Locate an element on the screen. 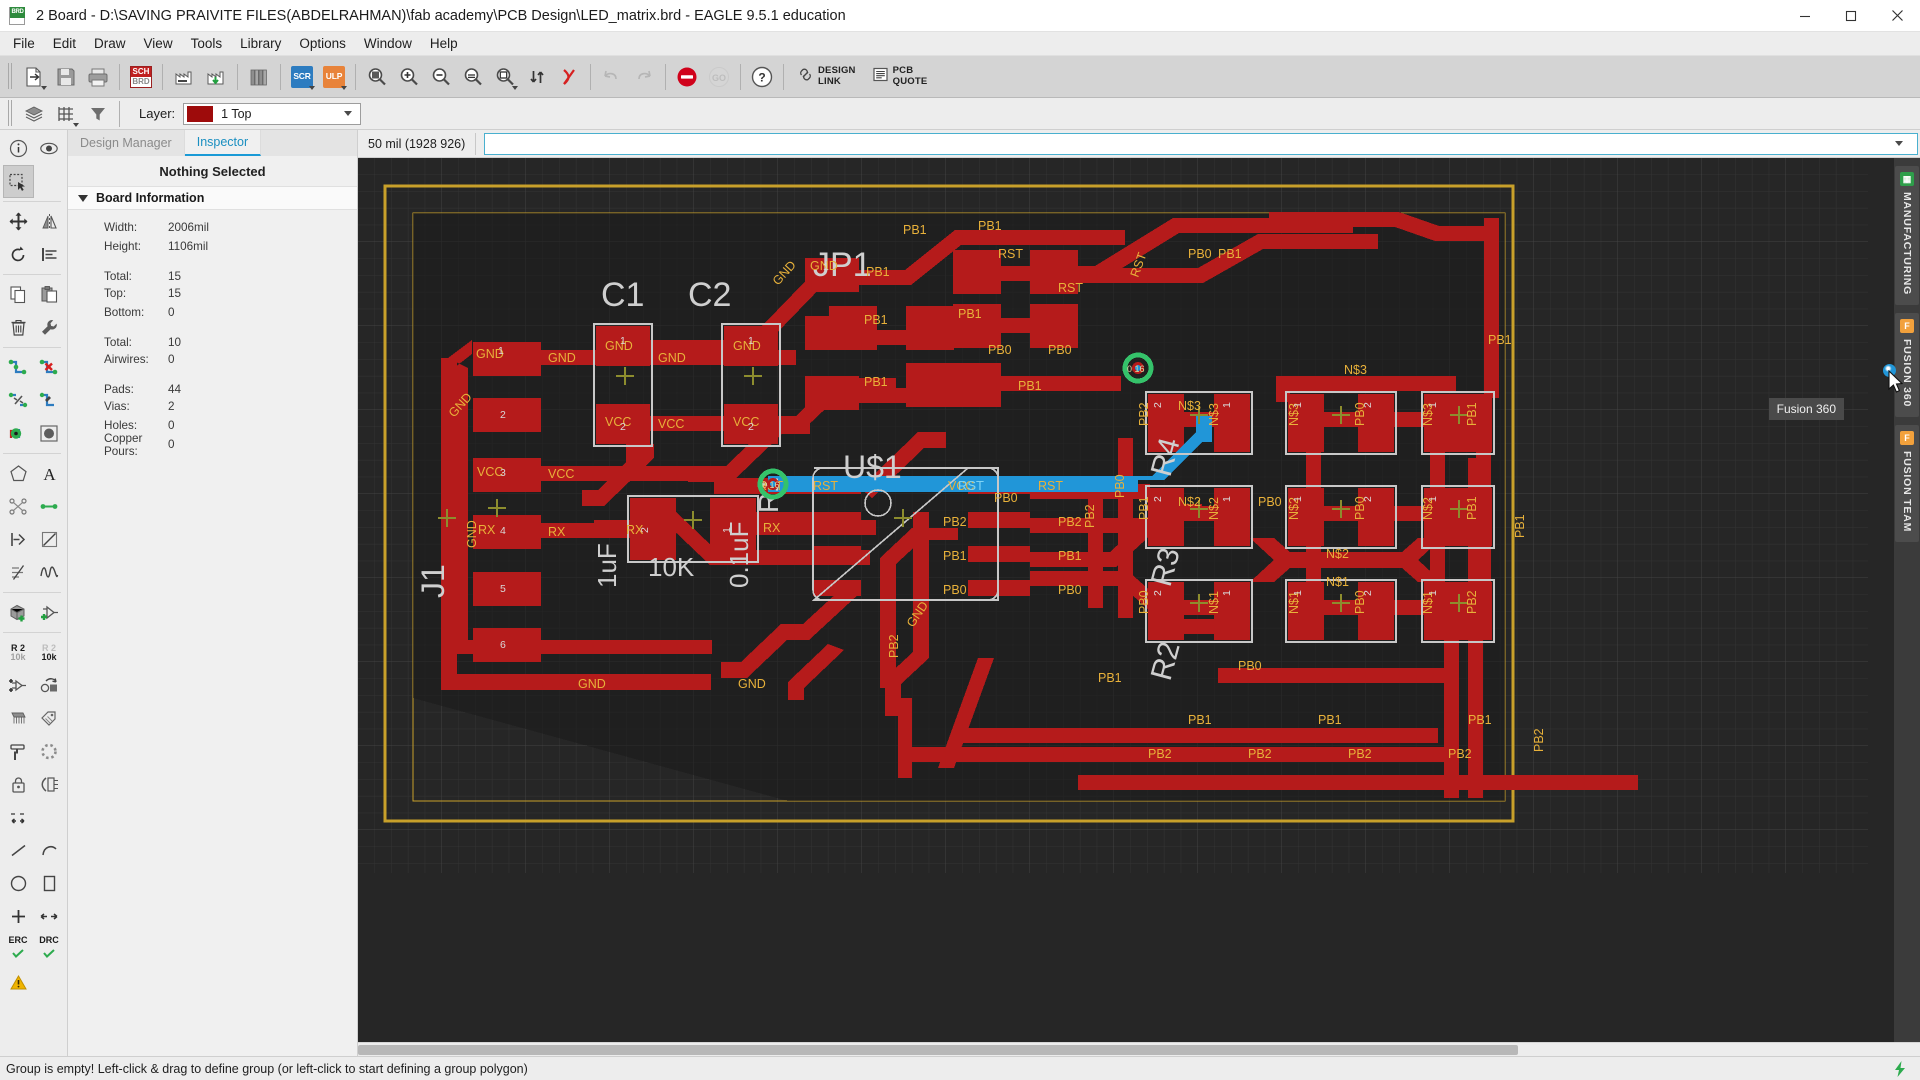  signal-tool is located at coordinates (18, 539).